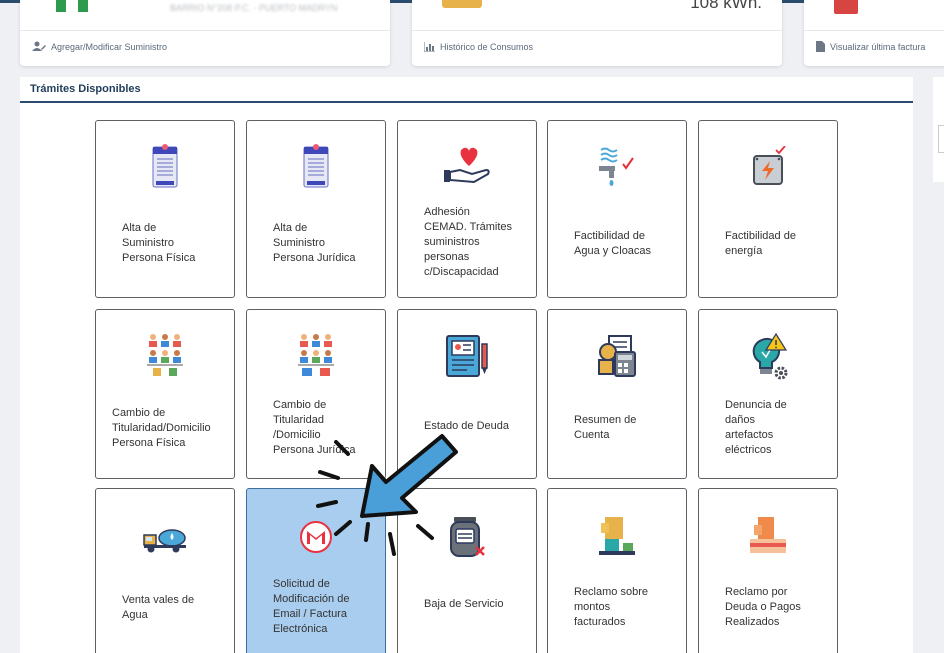  I want to click on tile-label: Resumen de Cuenta, so click(605, 427).